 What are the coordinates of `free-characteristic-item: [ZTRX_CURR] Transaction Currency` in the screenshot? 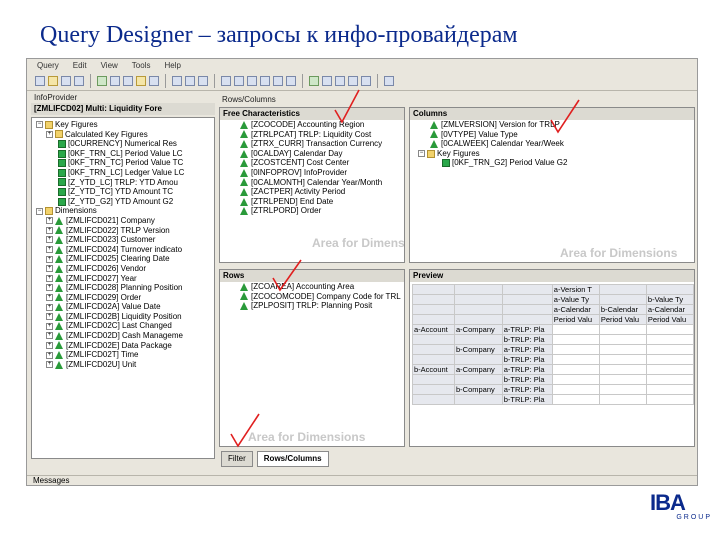 It's located at (316, 144).